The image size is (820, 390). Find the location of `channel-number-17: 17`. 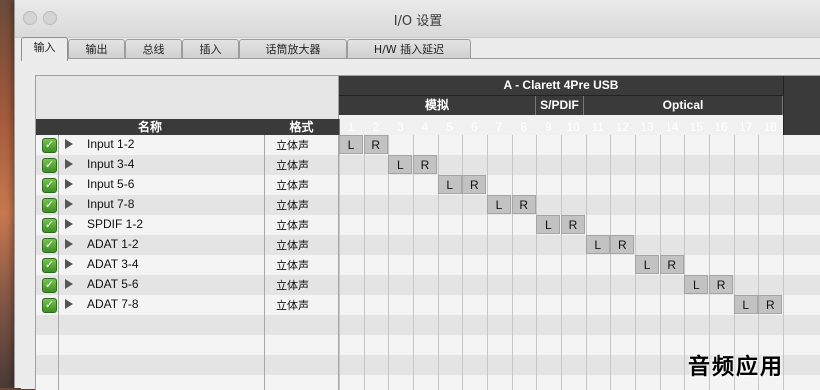

channel-number-17: 17 is located at coordinates (746, 127).